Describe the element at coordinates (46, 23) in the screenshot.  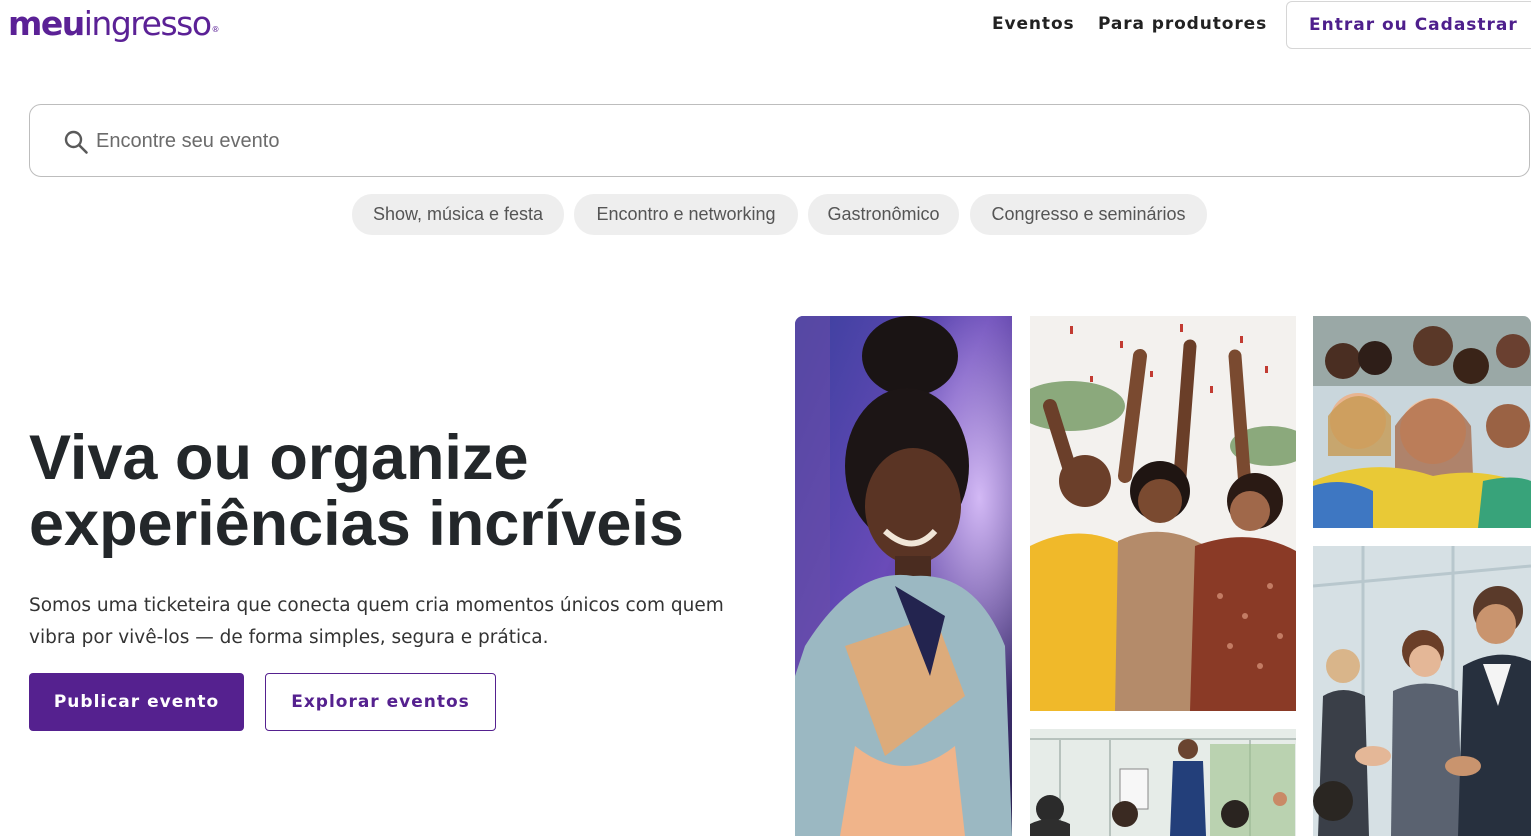
I see `logo-part-meu: meu` at that location.